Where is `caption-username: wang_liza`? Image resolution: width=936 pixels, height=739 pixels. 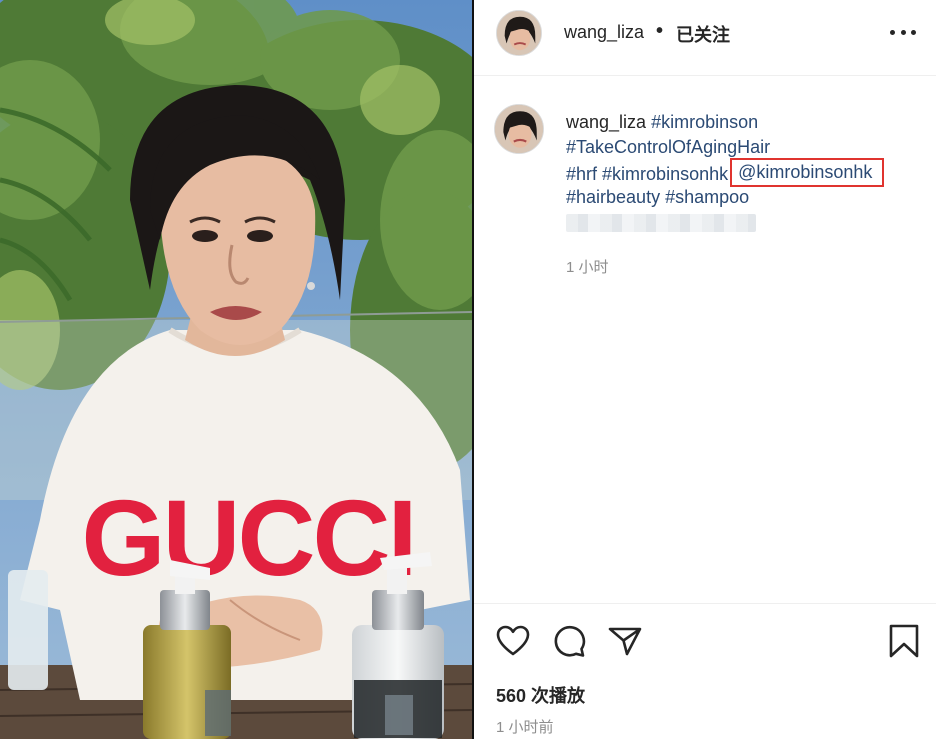 caption-username: wang_liza is located at coordinates (606, 122).